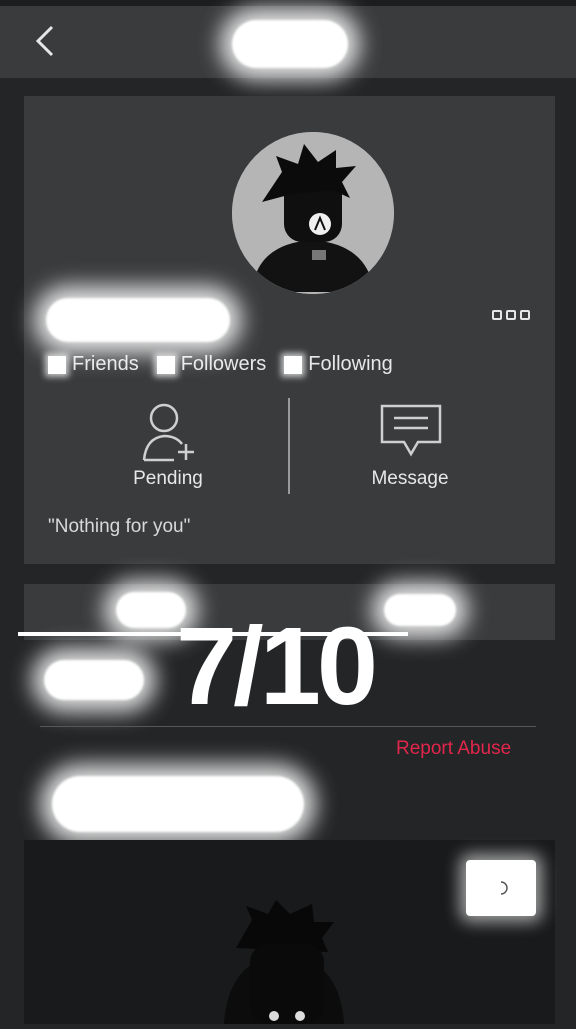 This screenshot has height=1029, width=576. Describe the element at coordinates (178, 804) in the screenshot. I see `redacted-heading` at that location.